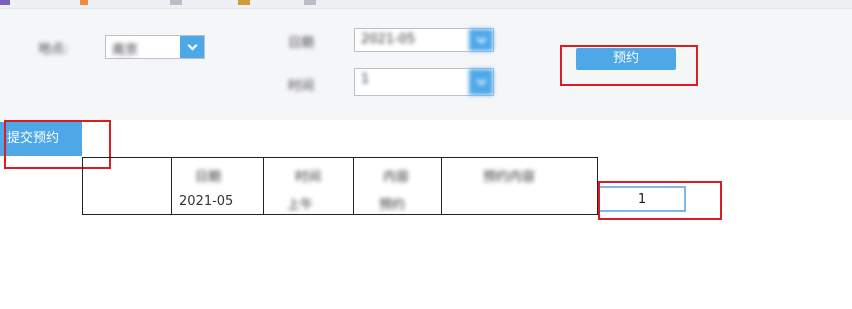 Image resolution: width=852 pixels, height=309 pixels. What do you see at coordinates (509, 177) in the screenshot?
I see `table-header: 预约内容` at bounding box center [509, 177].